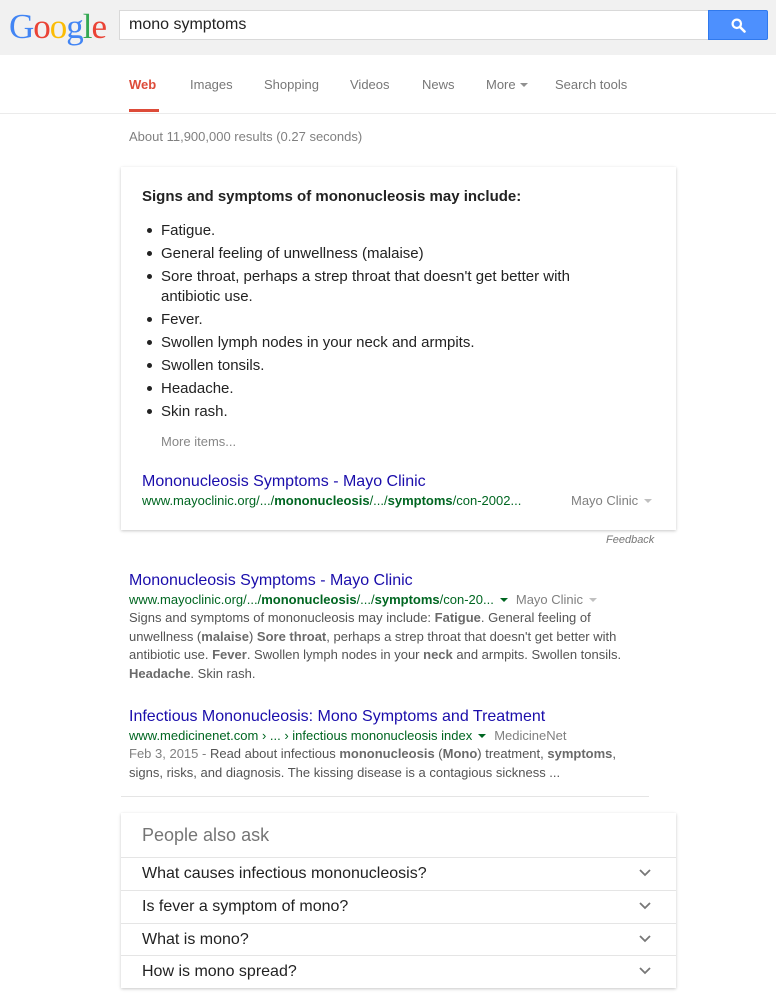 This screenshot has height=1001, width=776. I want to click on snippet-item-text: Fatigue., so click(188, 230).